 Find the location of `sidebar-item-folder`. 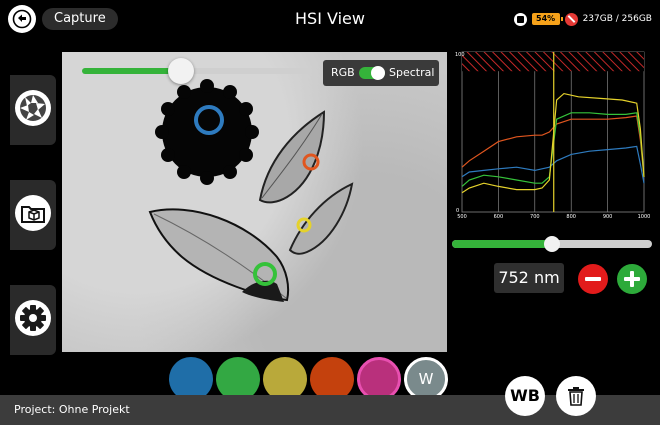

sidebar-item-folder is located at coordinates (33, 215).